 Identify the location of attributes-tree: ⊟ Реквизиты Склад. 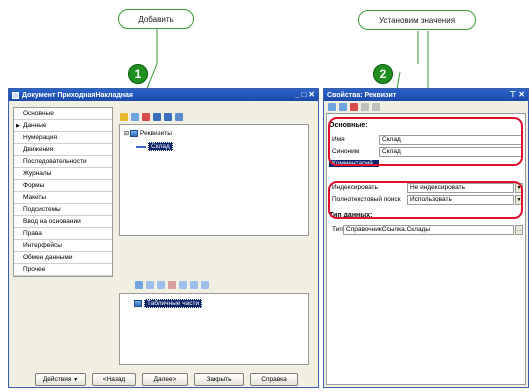
(214, 180).